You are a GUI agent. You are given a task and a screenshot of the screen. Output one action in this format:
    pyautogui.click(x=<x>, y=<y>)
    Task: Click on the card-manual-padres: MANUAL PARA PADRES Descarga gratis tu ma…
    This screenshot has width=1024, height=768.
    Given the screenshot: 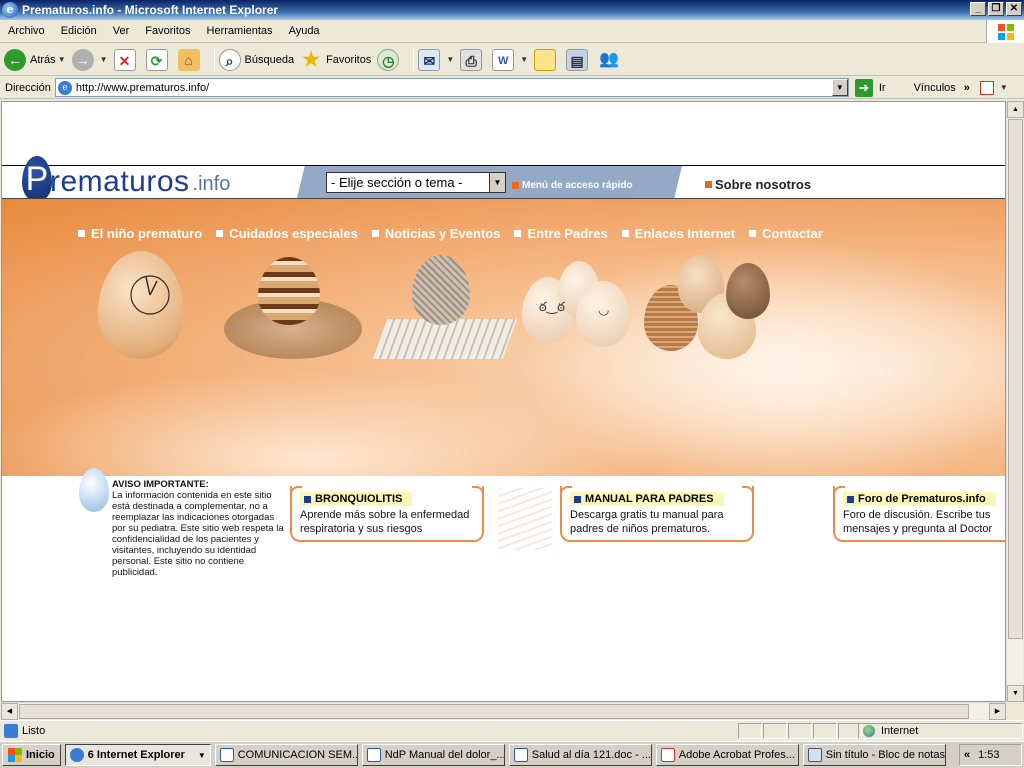 What is the action you would take?
    pyautogui.click(x=657, y=514)
    